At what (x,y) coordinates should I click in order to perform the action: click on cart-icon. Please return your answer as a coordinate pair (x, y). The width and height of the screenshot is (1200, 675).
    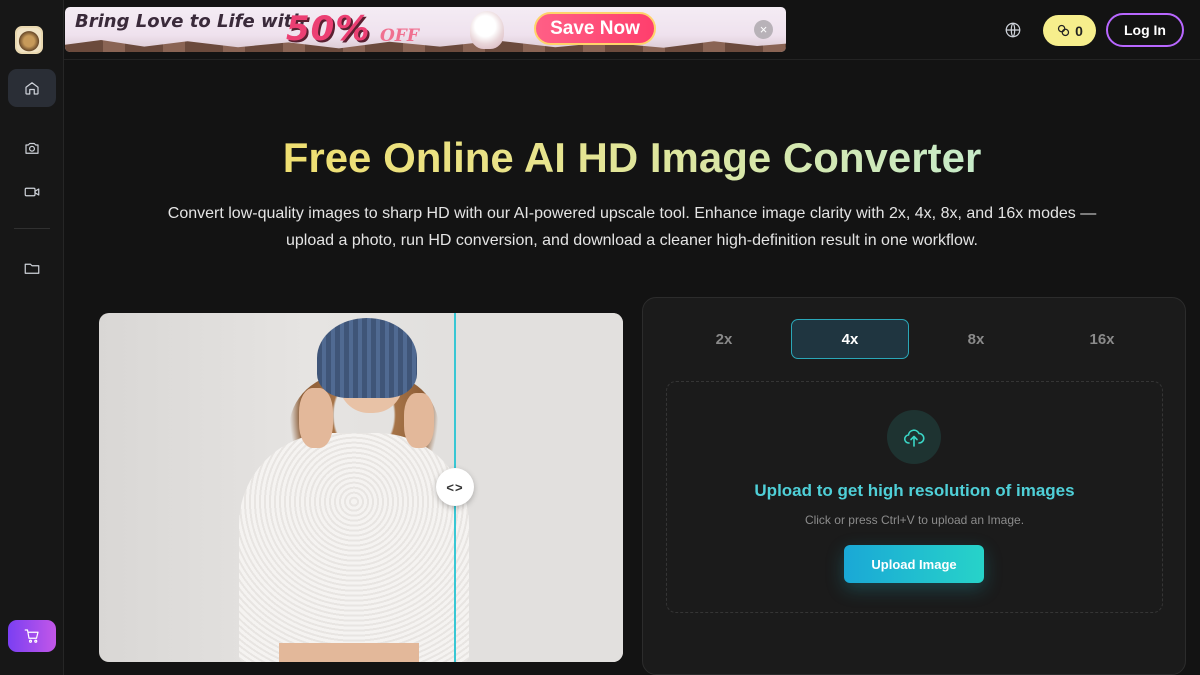
    Looking at the image, I should click on (31, 636).